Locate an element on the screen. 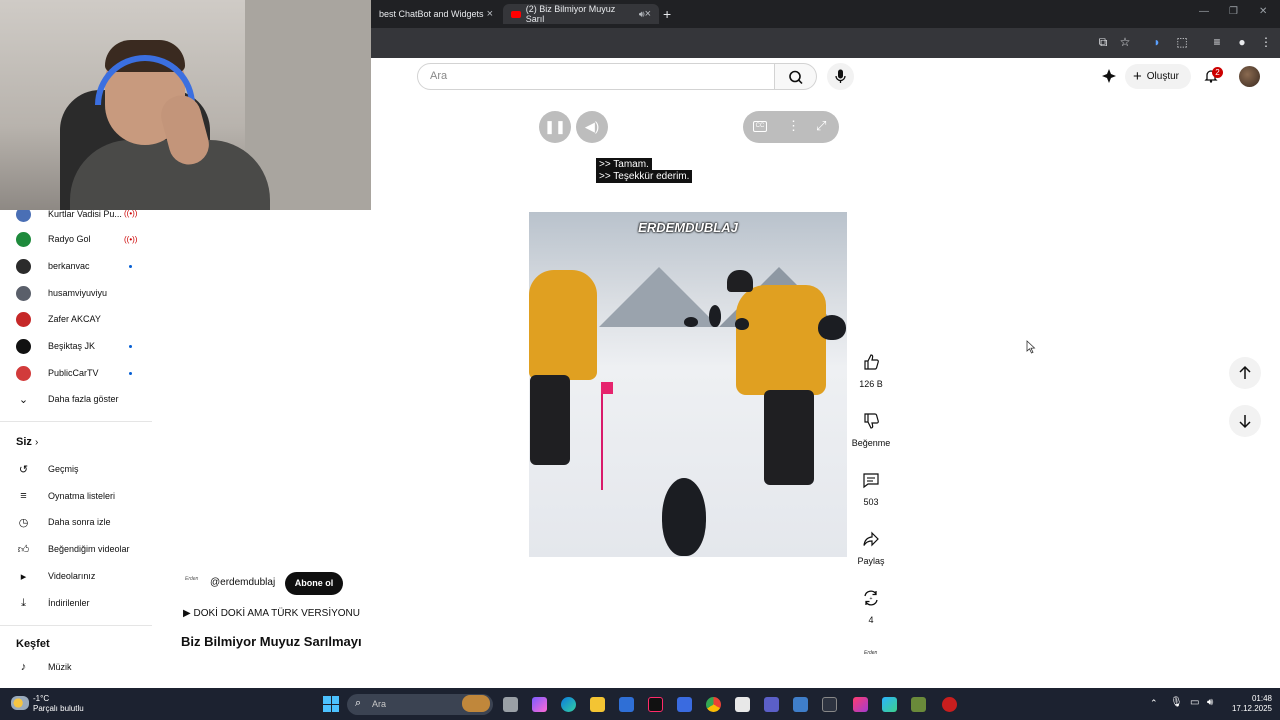  minecraft-icon is located at coordinates (918, 704).